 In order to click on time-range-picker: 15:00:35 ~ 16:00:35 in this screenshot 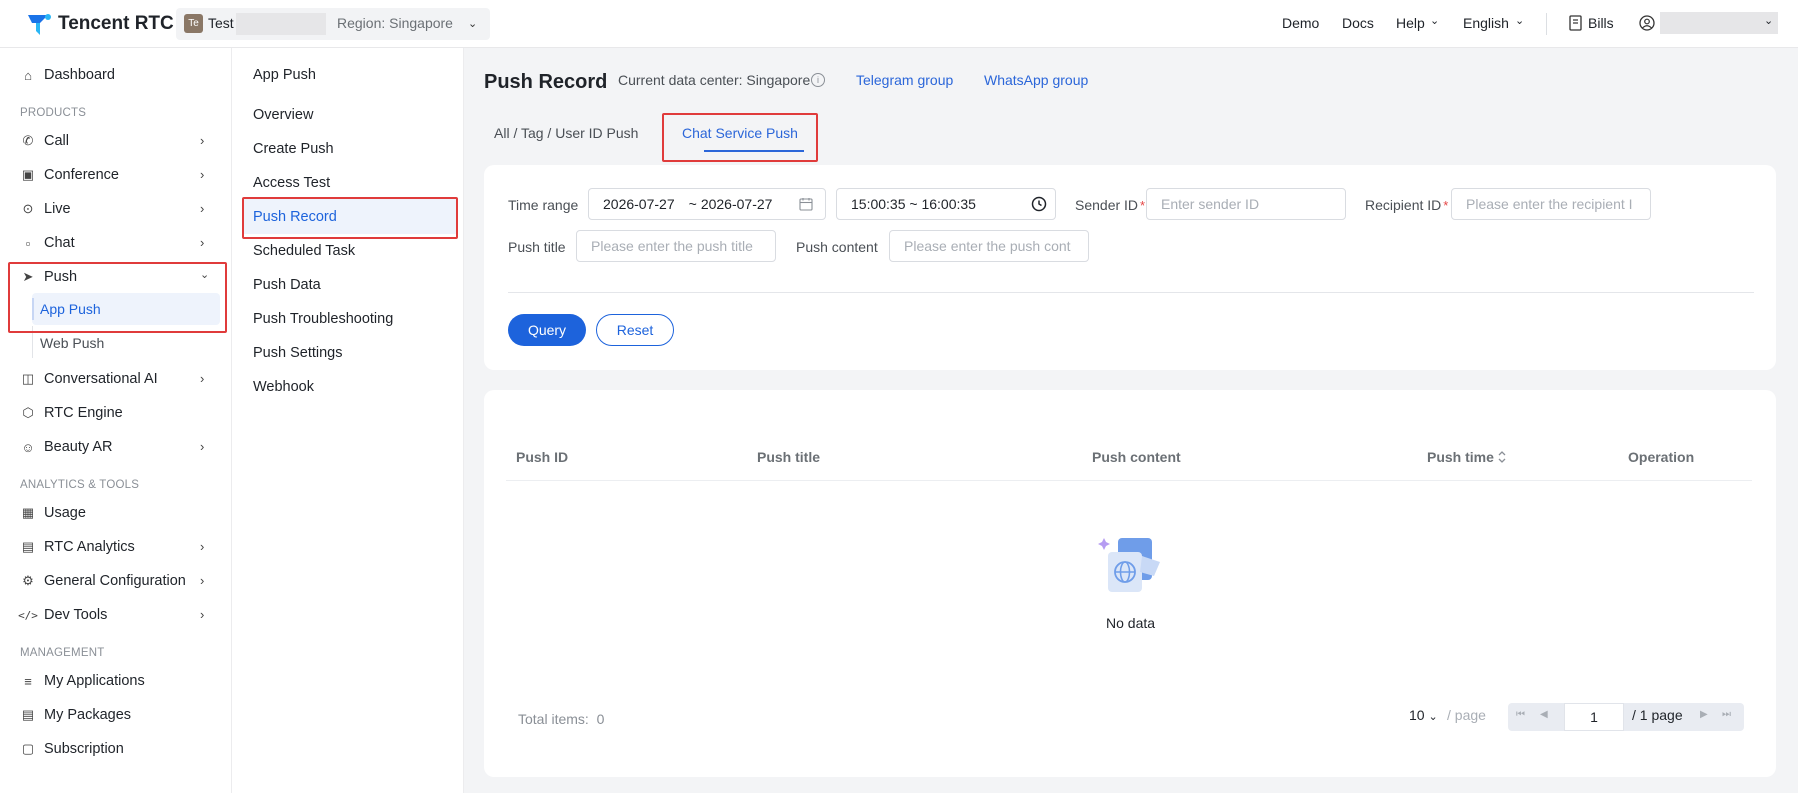, I will do `click(946, 204)`.